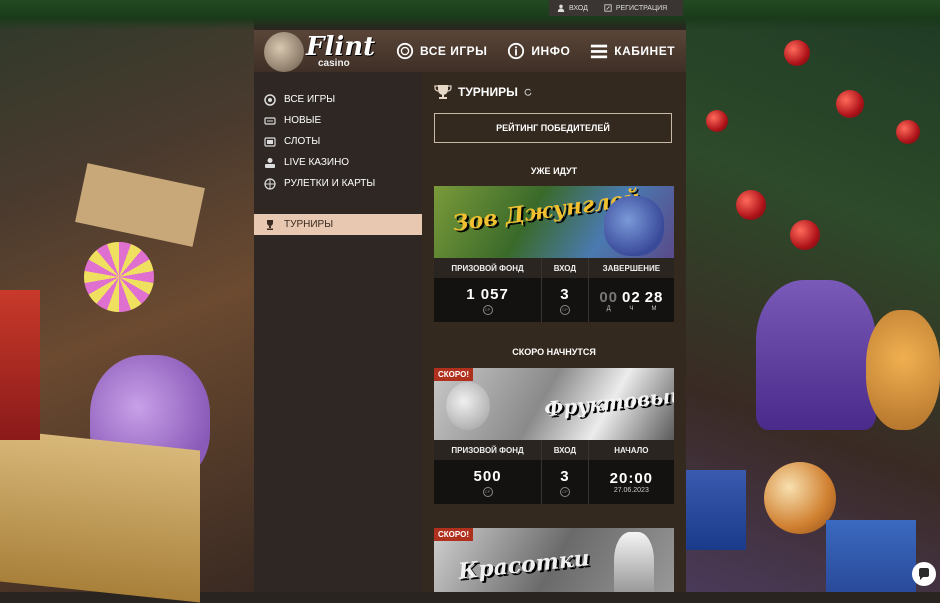 Image resolution: width=940 pixels, height=603 pixels. Describe the element at coordinates (319, 51) in the screenshot. I see `flint-casino-logo: Flint casino` at that location.